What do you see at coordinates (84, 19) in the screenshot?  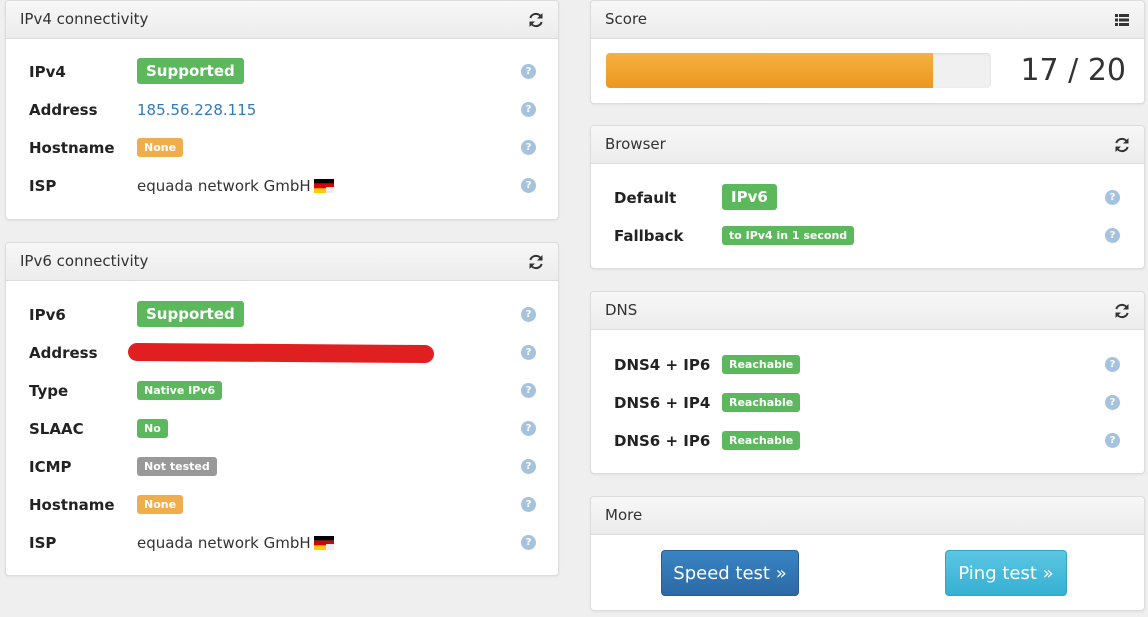 I see `ipv4-panel-title: IPv4 connectivity` at bounding box center [84, 19].